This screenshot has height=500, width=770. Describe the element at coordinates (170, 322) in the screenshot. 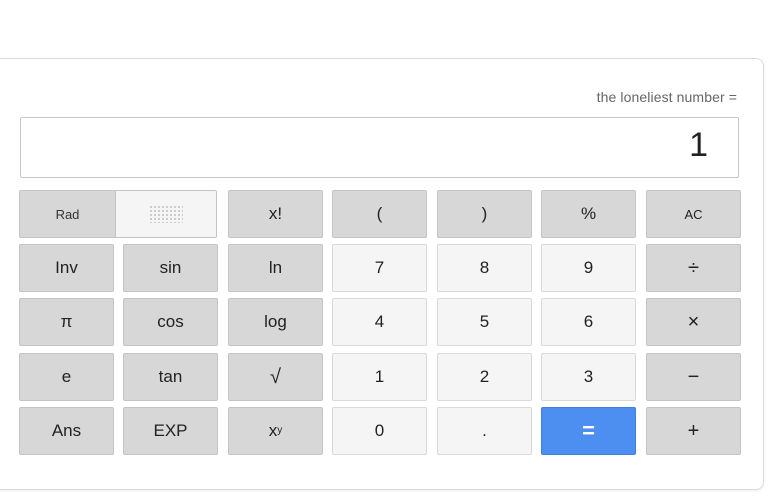

I see `cos-button: cos` at that location.